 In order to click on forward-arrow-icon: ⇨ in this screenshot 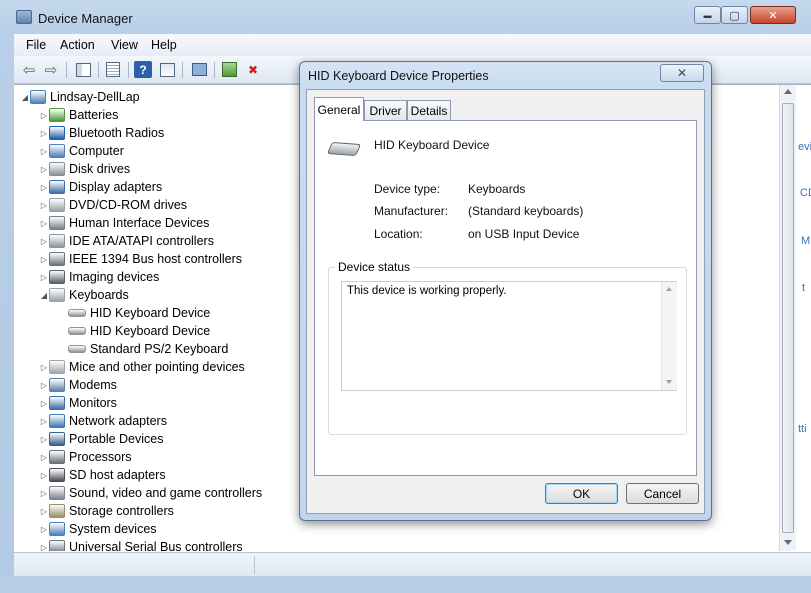, I will do `click(51, 70)`.